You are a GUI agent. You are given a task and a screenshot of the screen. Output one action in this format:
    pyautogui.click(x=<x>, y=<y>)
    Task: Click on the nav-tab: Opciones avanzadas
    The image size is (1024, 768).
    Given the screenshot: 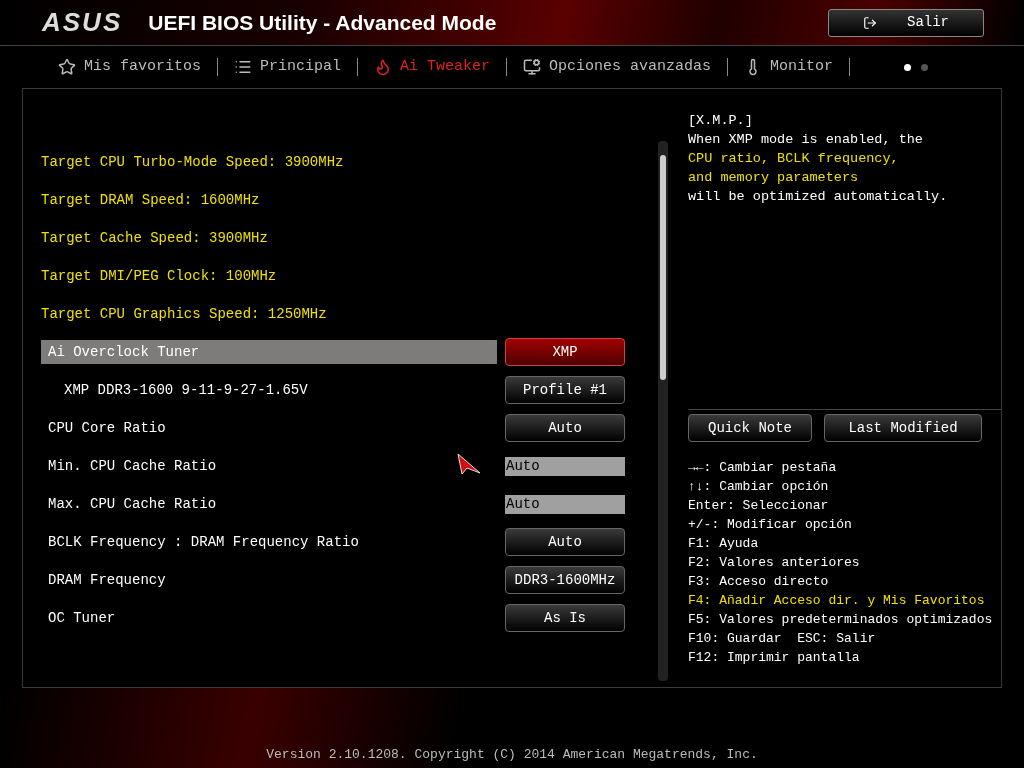 What is the action you would take?
    pyautogui.click(x=617, y=67)
    